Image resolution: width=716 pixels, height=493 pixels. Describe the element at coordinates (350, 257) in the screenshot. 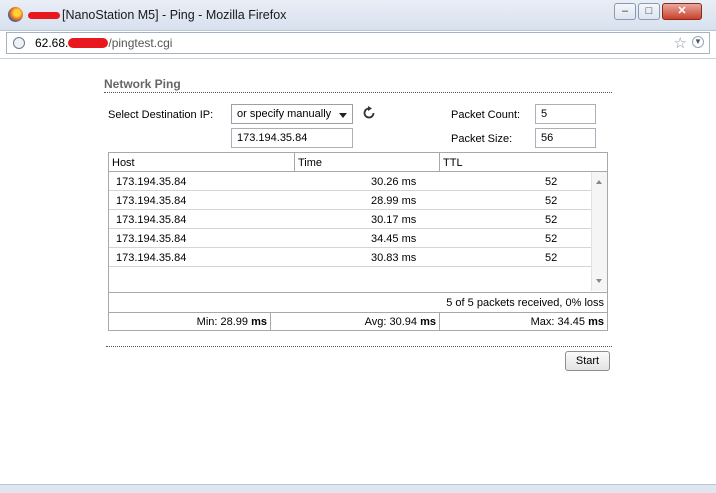

I see `table-row: 173.194.35.84 30.83 ms 52` at that location.